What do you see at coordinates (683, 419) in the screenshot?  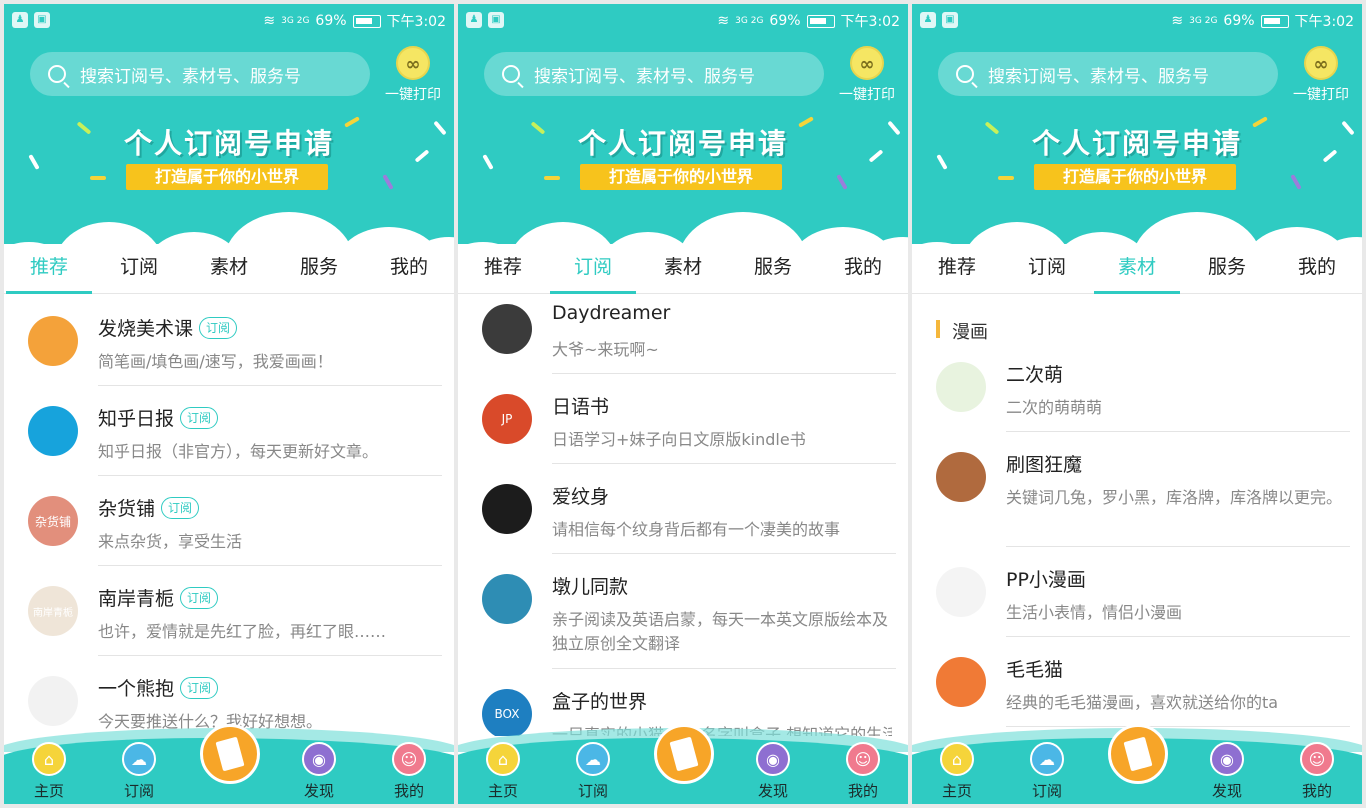 I see `list-item: JP 日语书 日语学习+妹子向日文原版kindle书` at bounding box center [683, 419].